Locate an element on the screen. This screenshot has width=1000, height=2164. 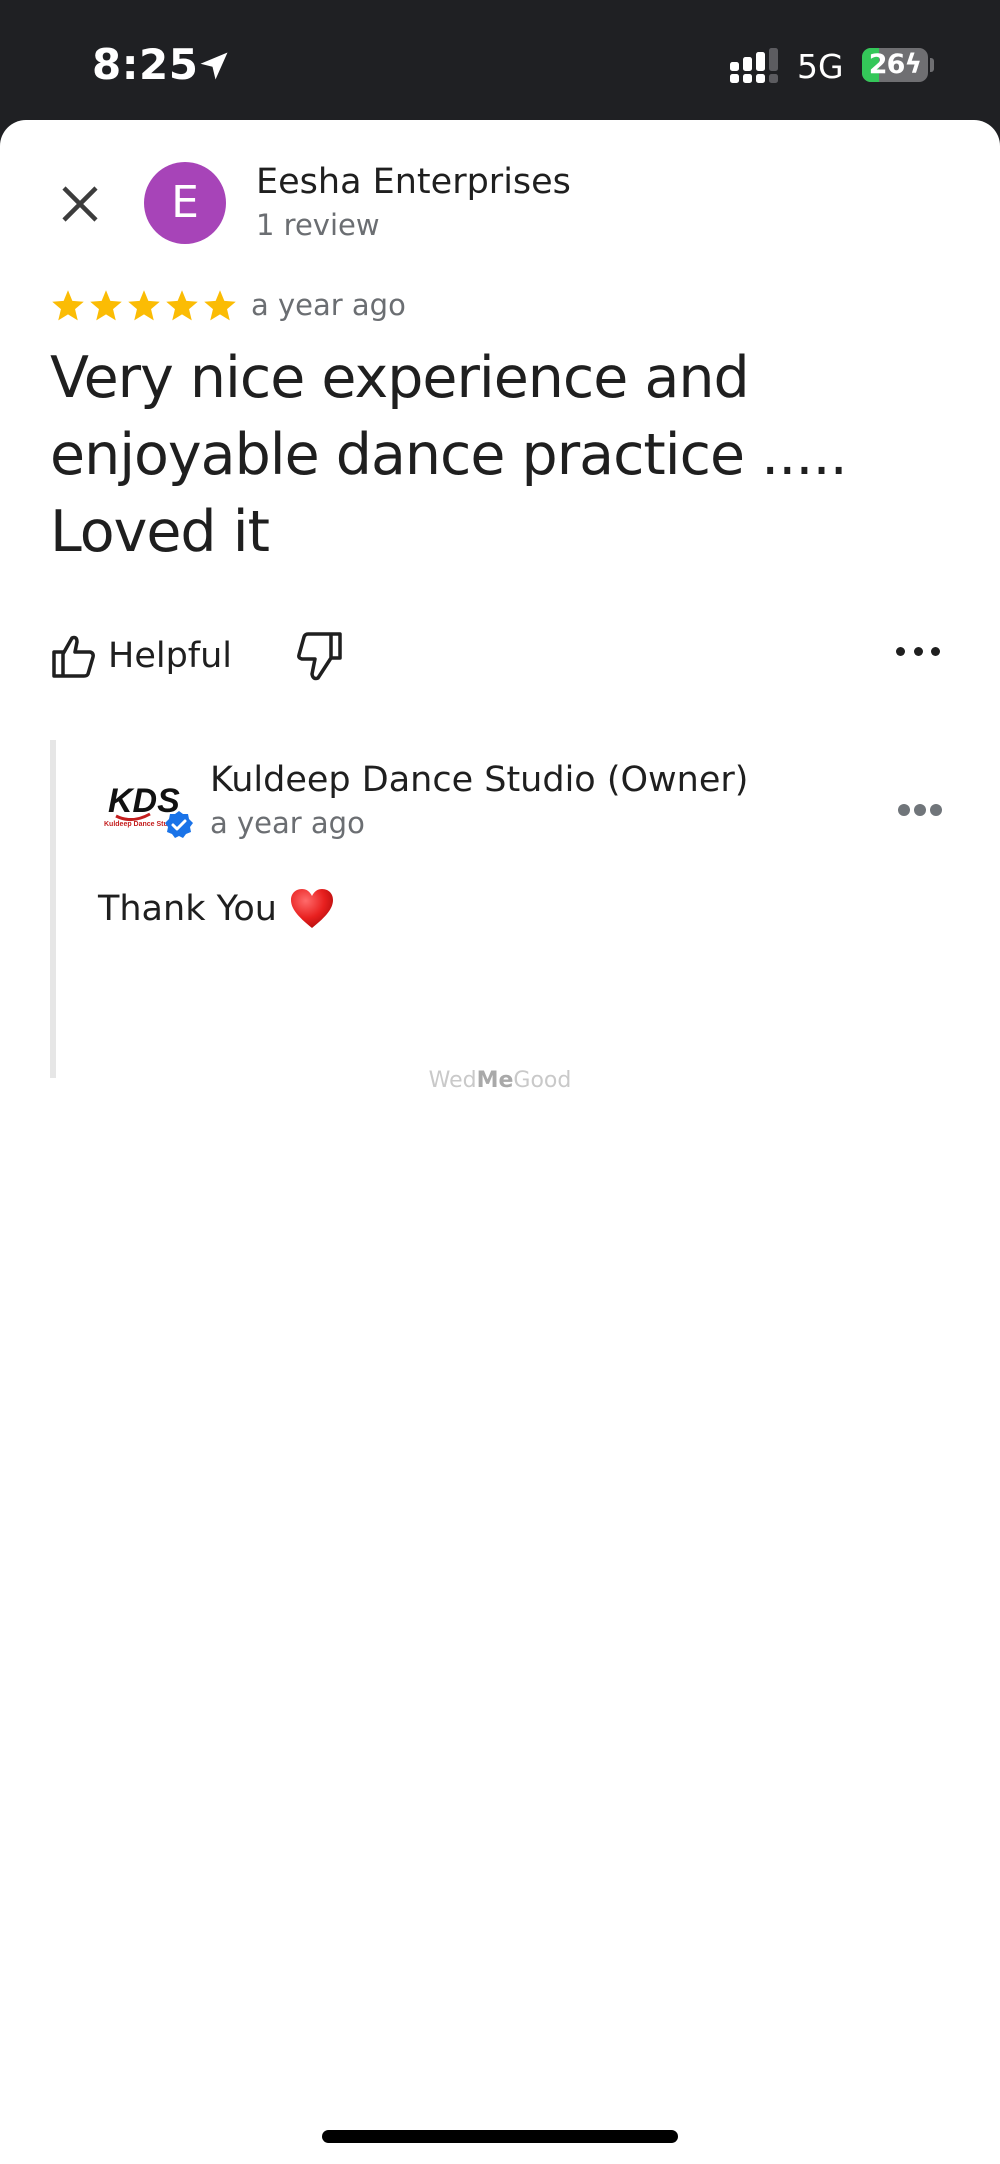
star-rating is located at coordinates (144, 306).